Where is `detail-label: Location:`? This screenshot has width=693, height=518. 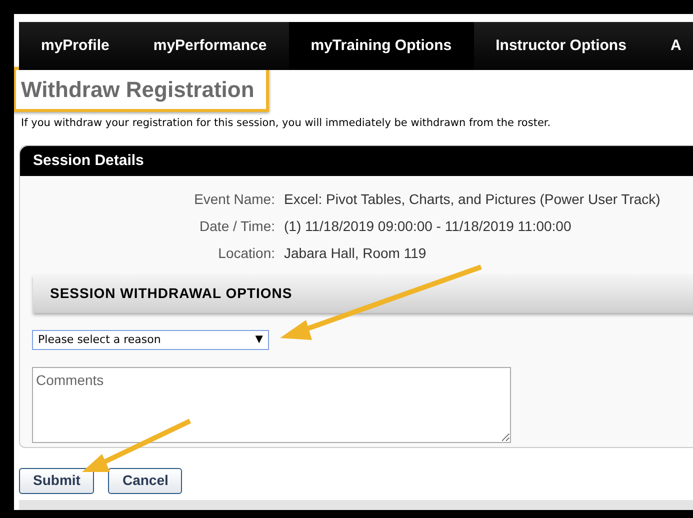
detail-label: Location: is located at coordinates (246, 253).